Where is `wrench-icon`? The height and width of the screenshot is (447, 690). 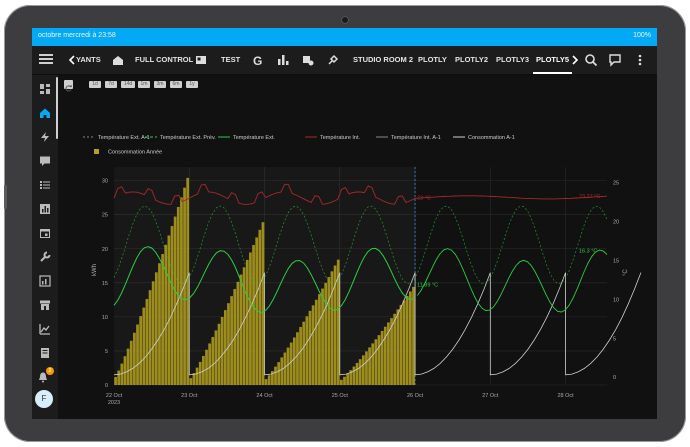 wrench-icon is located at coordinates (45, 257).